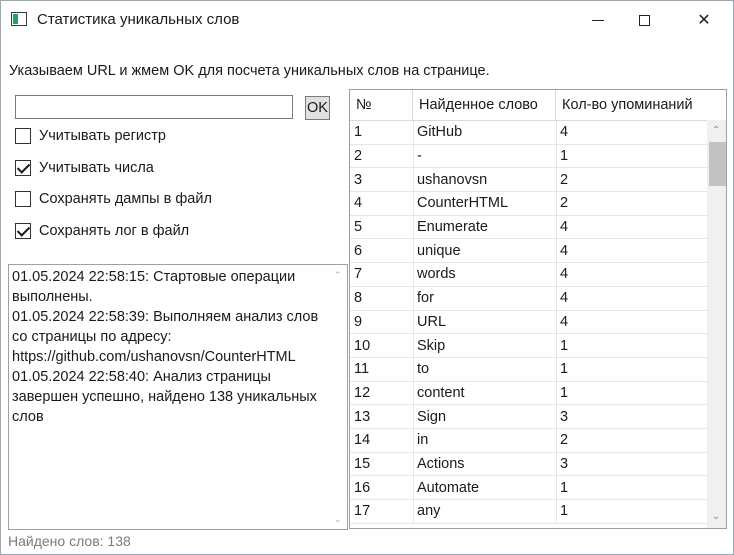 This screenshot has height=555, width=734. What do you see at coordinates (484, 105) in the screenshot?
I see `column-header-word: Найденное слово` at bounding box center [484, 105].